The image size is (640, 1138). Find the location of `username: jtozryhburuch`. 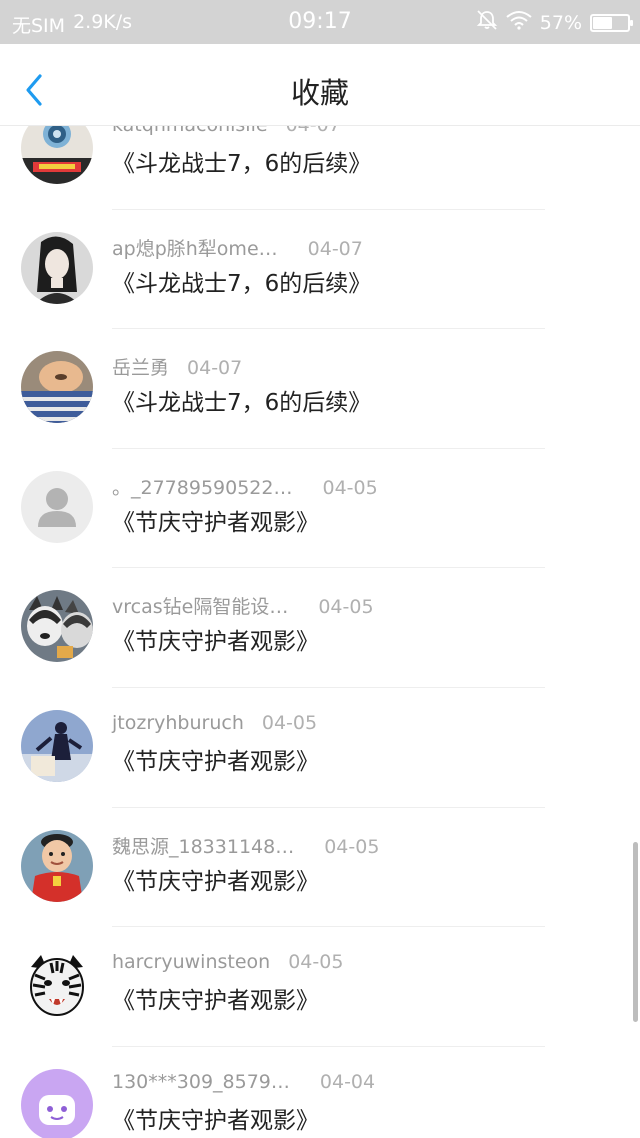

username: jtozryhburuch is located at coordinates (178, 722).